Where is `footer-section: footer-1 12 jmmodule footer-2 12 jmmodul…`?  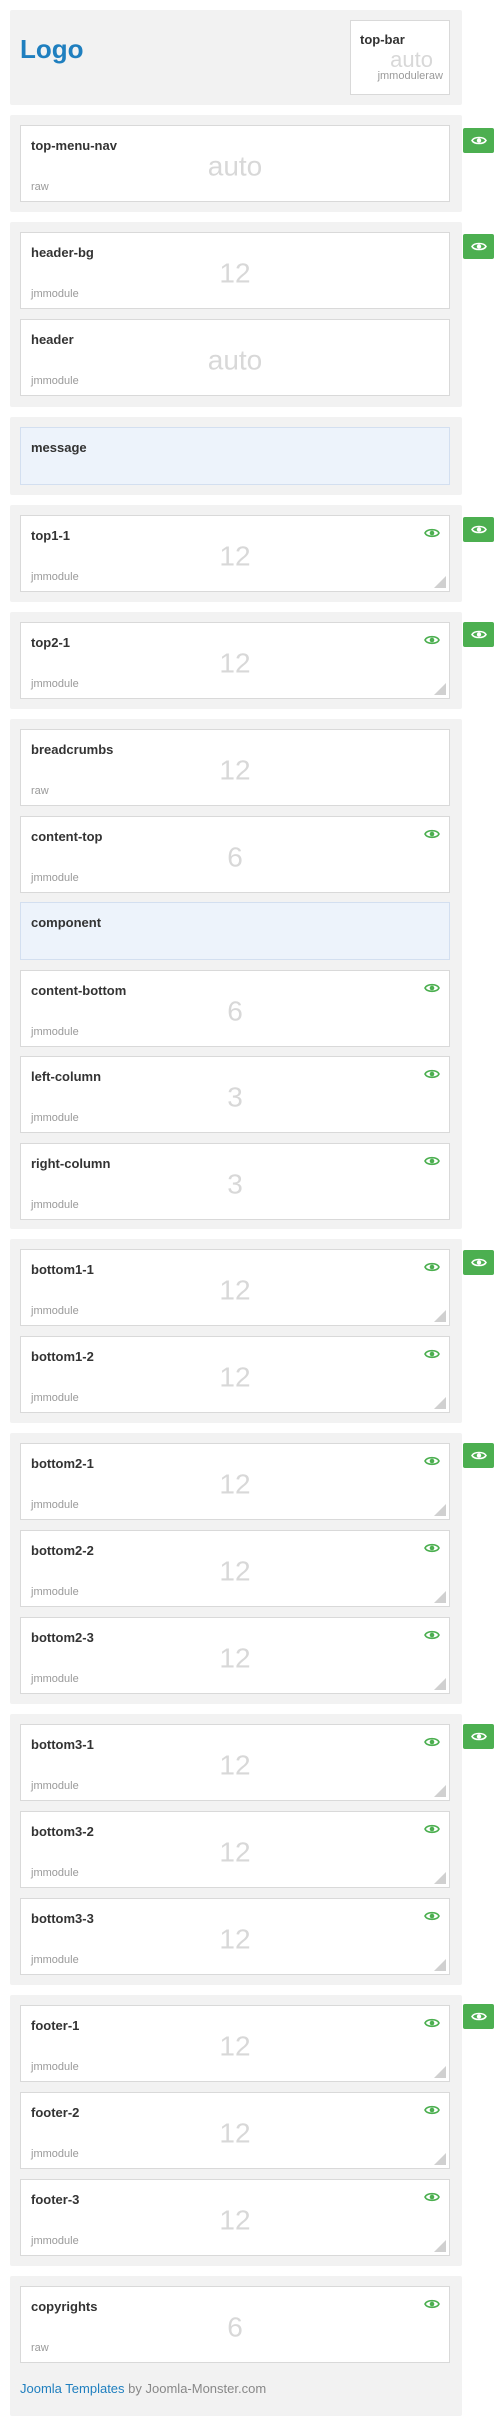 footer-section: footer-1 12 jmmodule footer-2 12 jmmodul… is located at coordinates (236, 2130).